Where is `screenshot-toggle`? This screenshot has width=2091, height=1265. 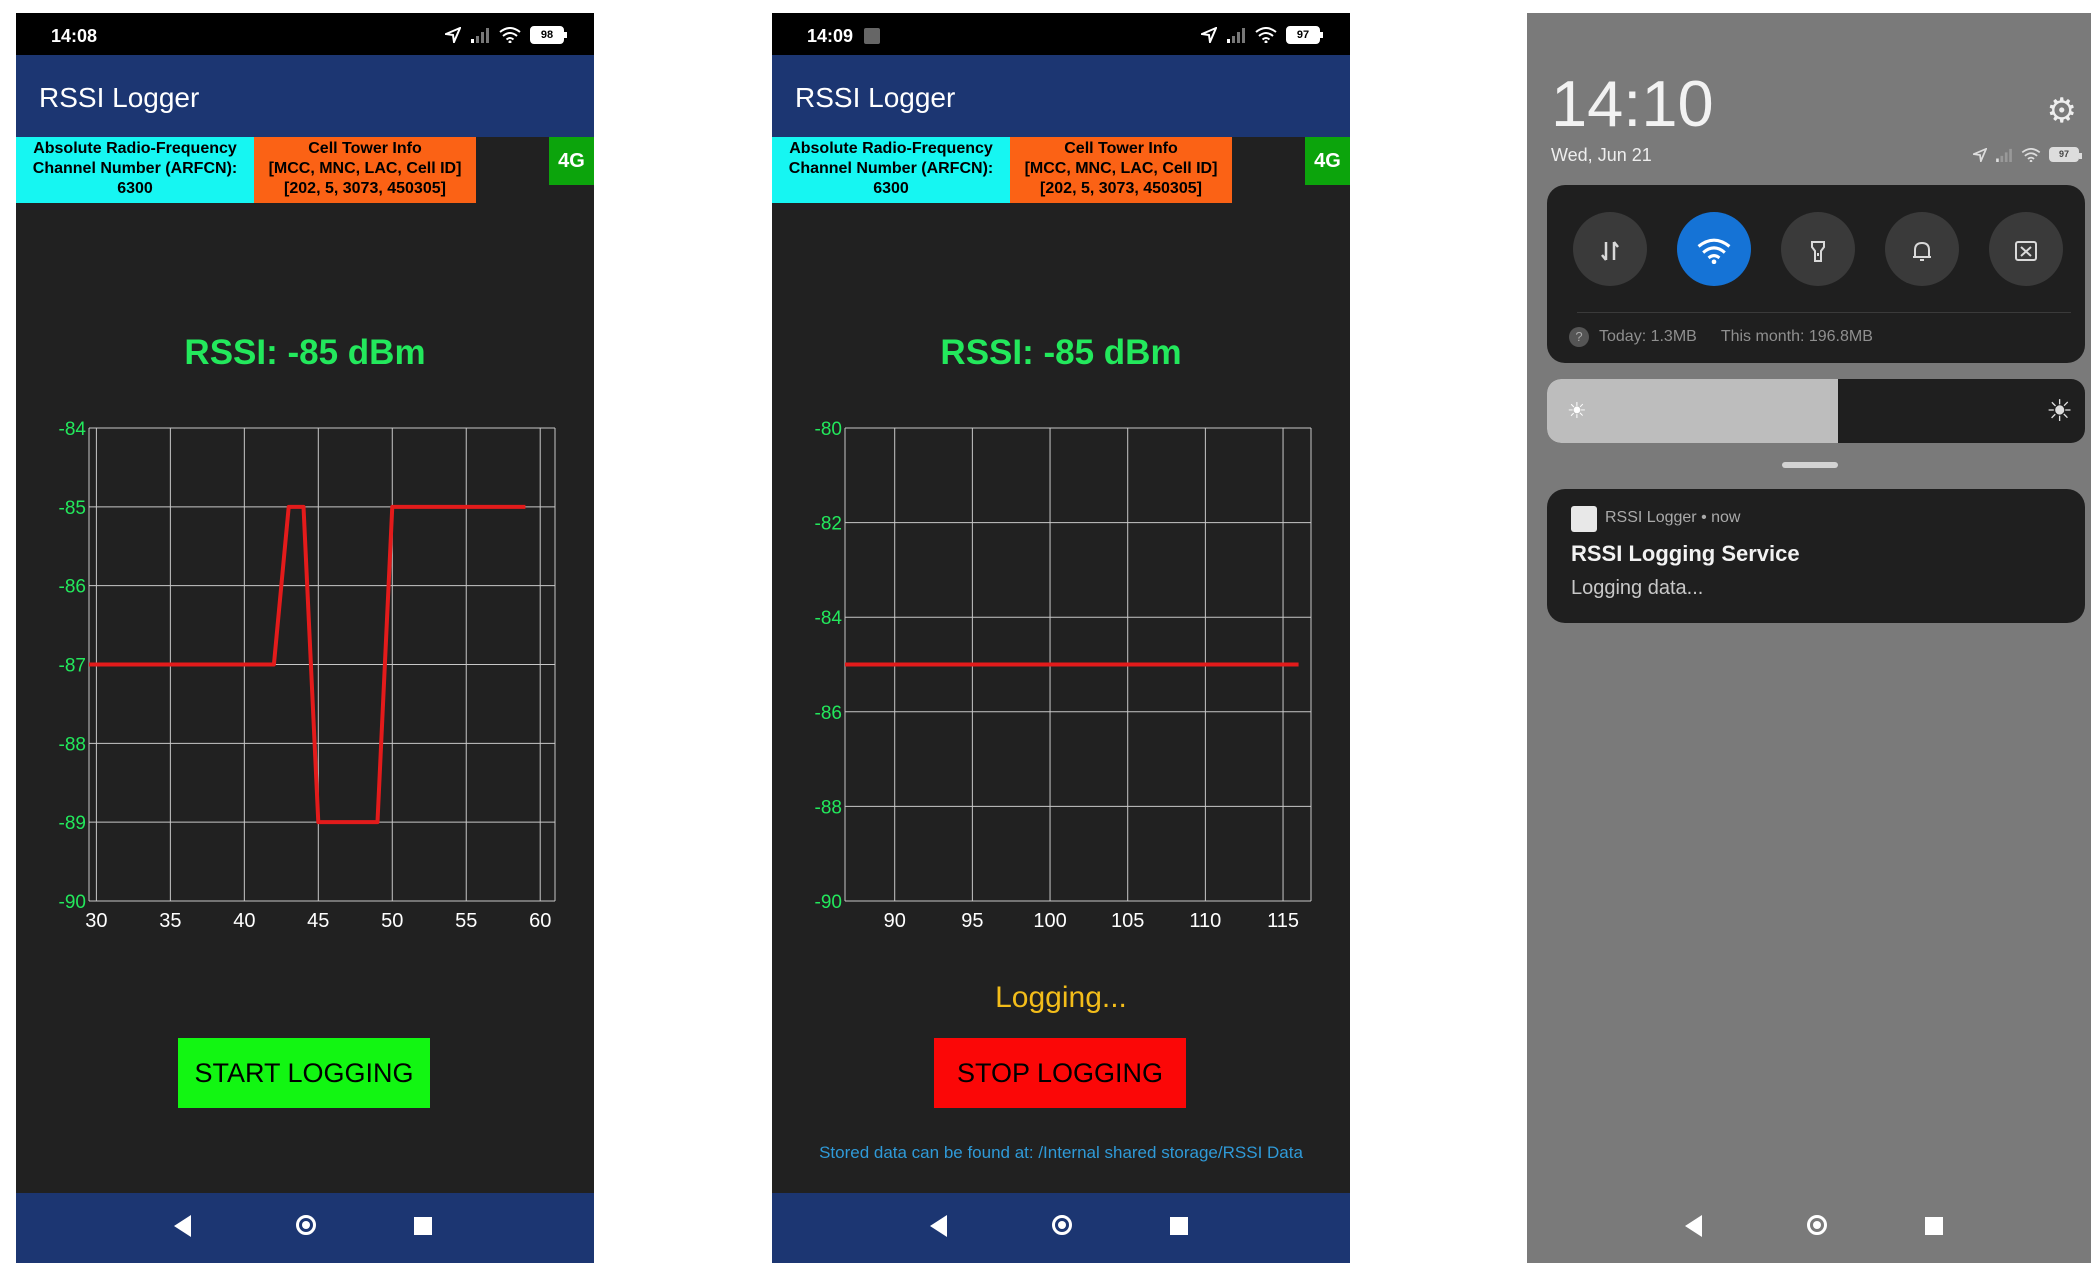 screenshot-toggle is located at coordinates (2026, 249).